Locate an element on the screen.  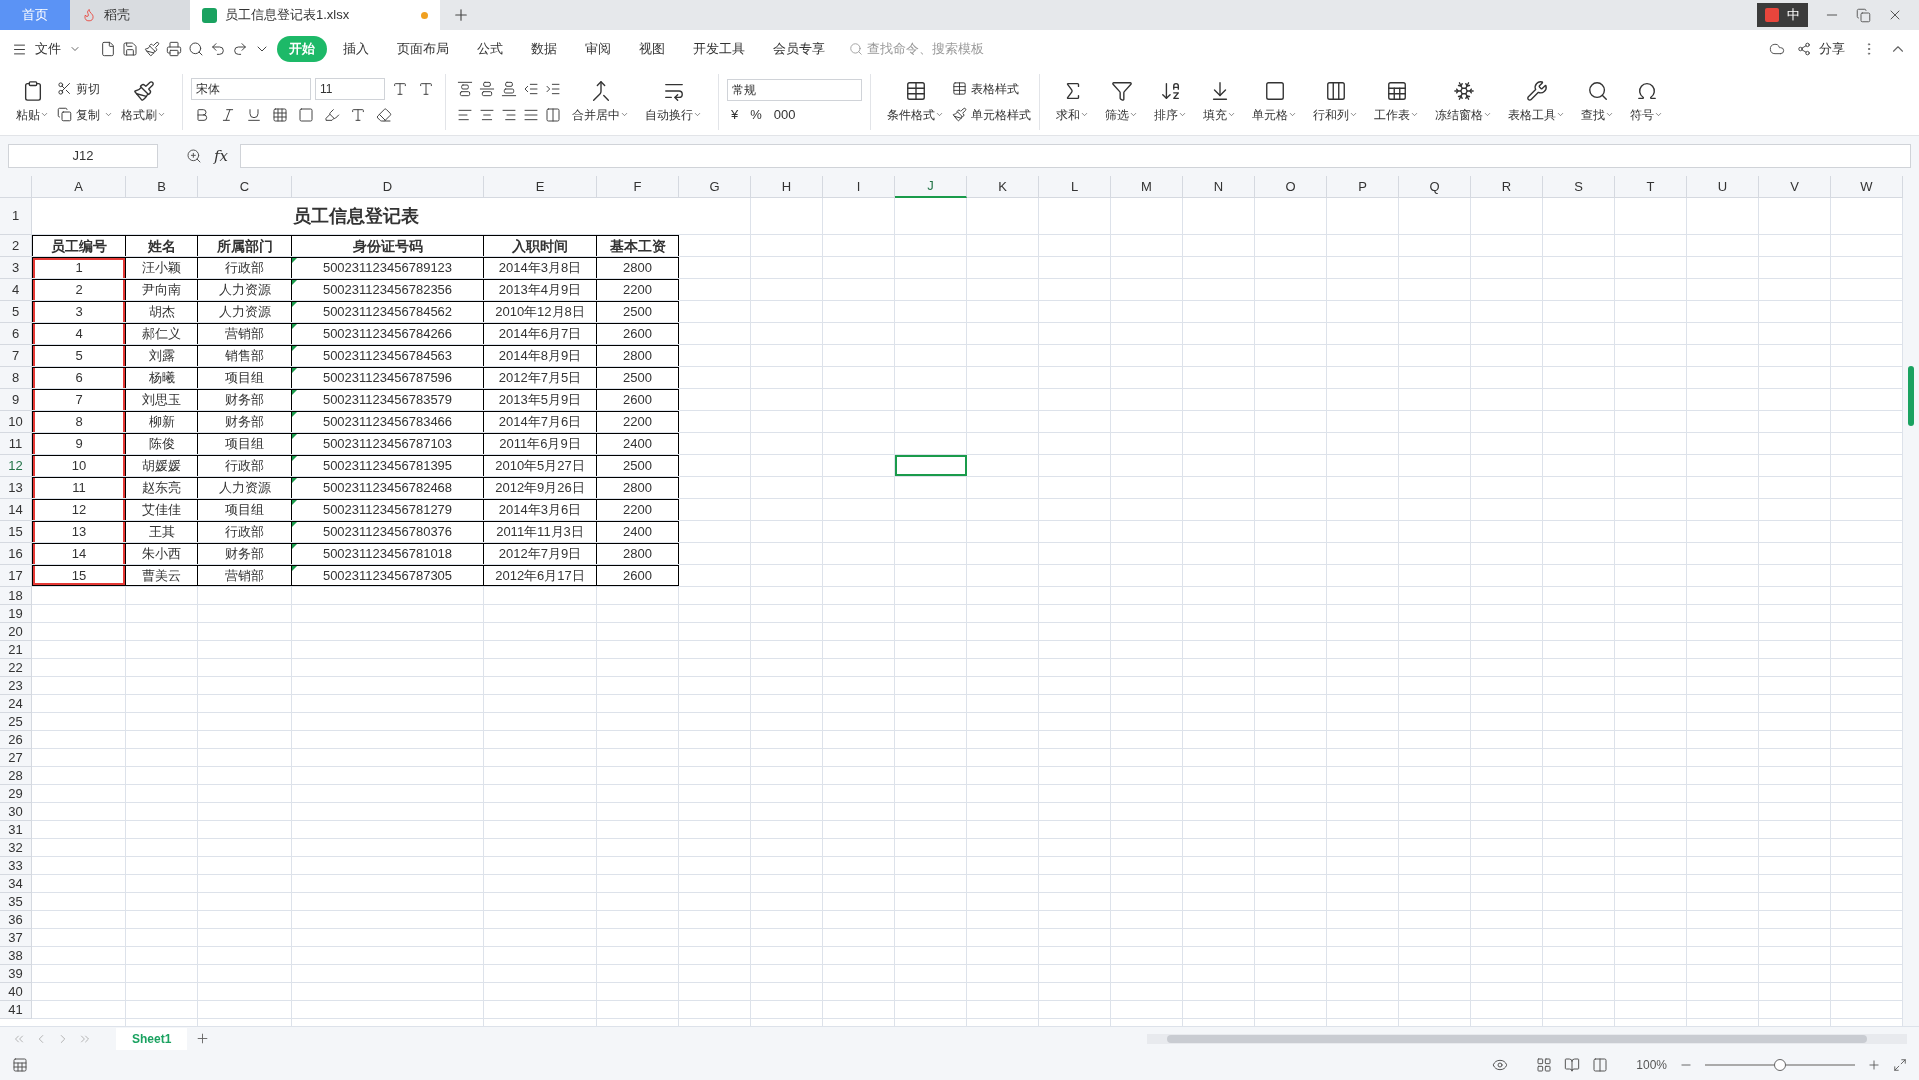
ribbon-tool-button: 筛选 is located at coordinates (1121, 101).